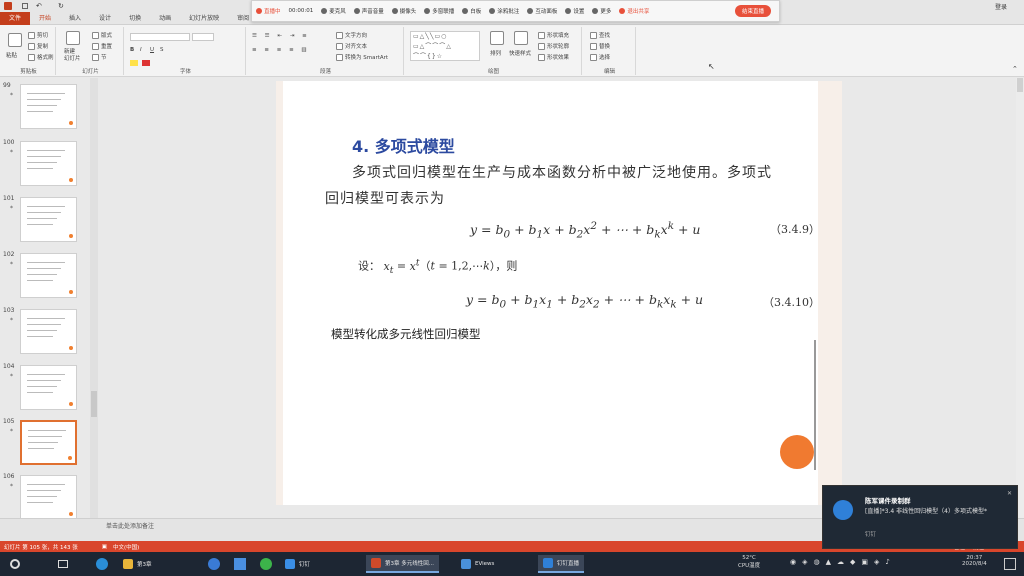  What do you see at coordinates (504, 11) in the screenshot?
I see `annotate-button: 涂鸦批注` at bounding box center [504, 11].